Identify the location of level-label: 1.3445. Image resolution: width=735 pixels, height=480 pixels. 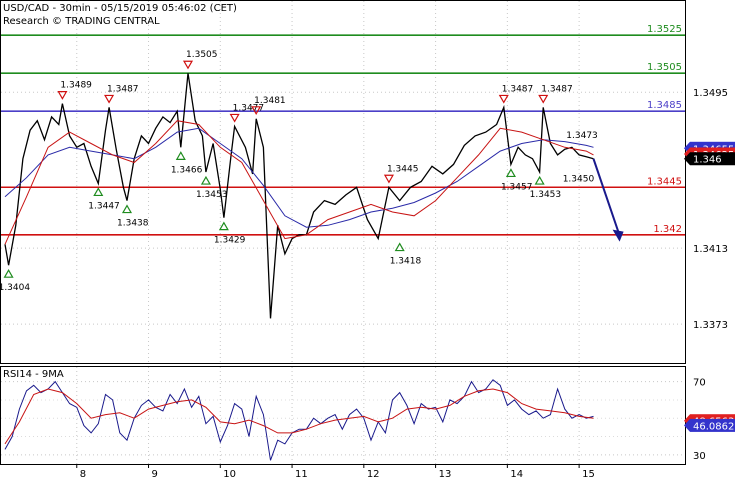
(664, 181).